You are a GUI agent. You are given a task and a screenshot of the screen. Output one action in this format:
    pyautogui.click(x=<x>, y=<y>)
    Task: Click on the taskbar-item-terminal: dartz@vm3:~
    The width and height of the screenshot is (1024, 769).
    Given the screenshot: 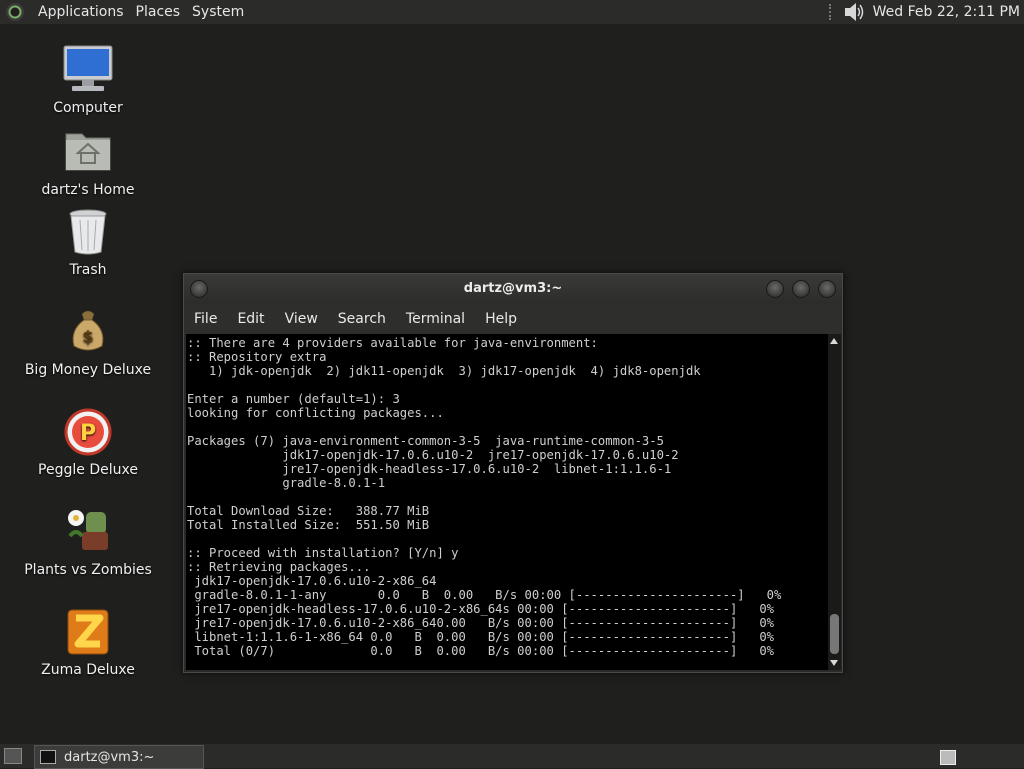 What is the action you would take?
    pyautogui.click(x=119, y=757)
    